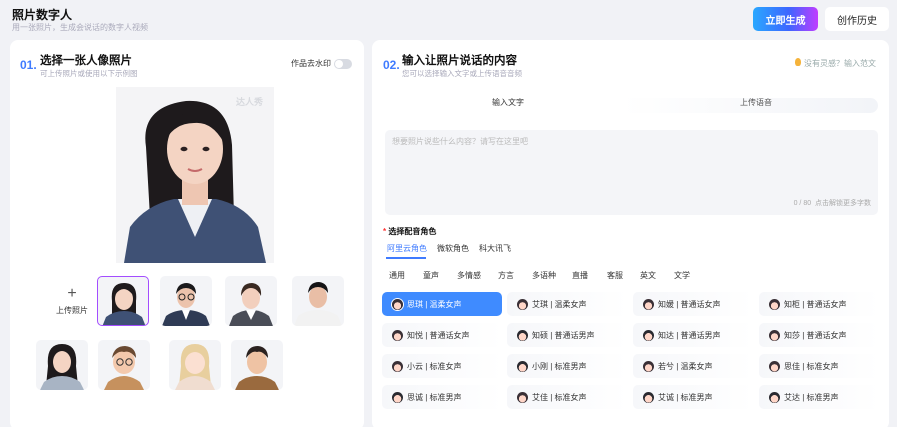 This screenshot has width=897, height=427. I want to click on required-mark: *, so click(385, 231).